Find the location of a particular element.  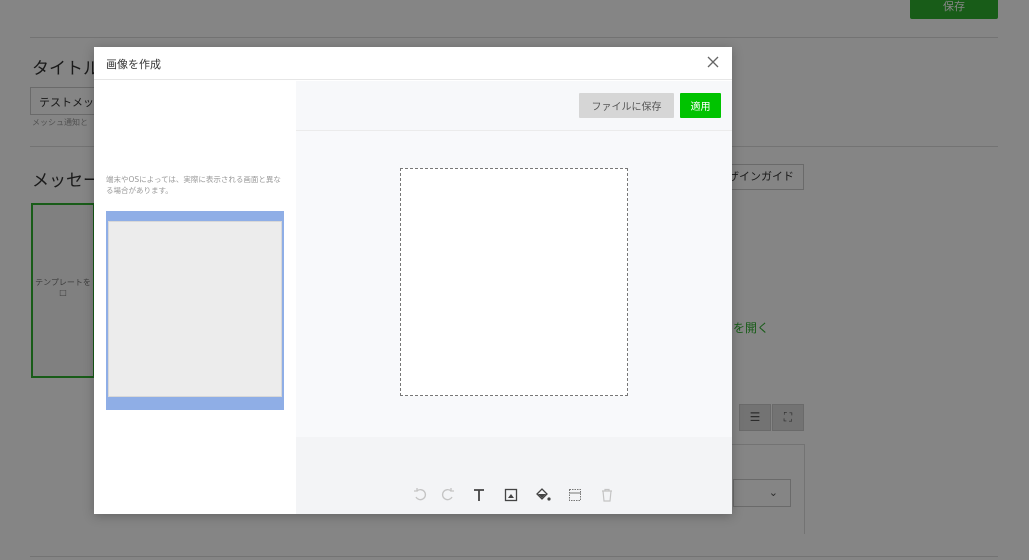

preview-frame is located at coordinates (195, 310).